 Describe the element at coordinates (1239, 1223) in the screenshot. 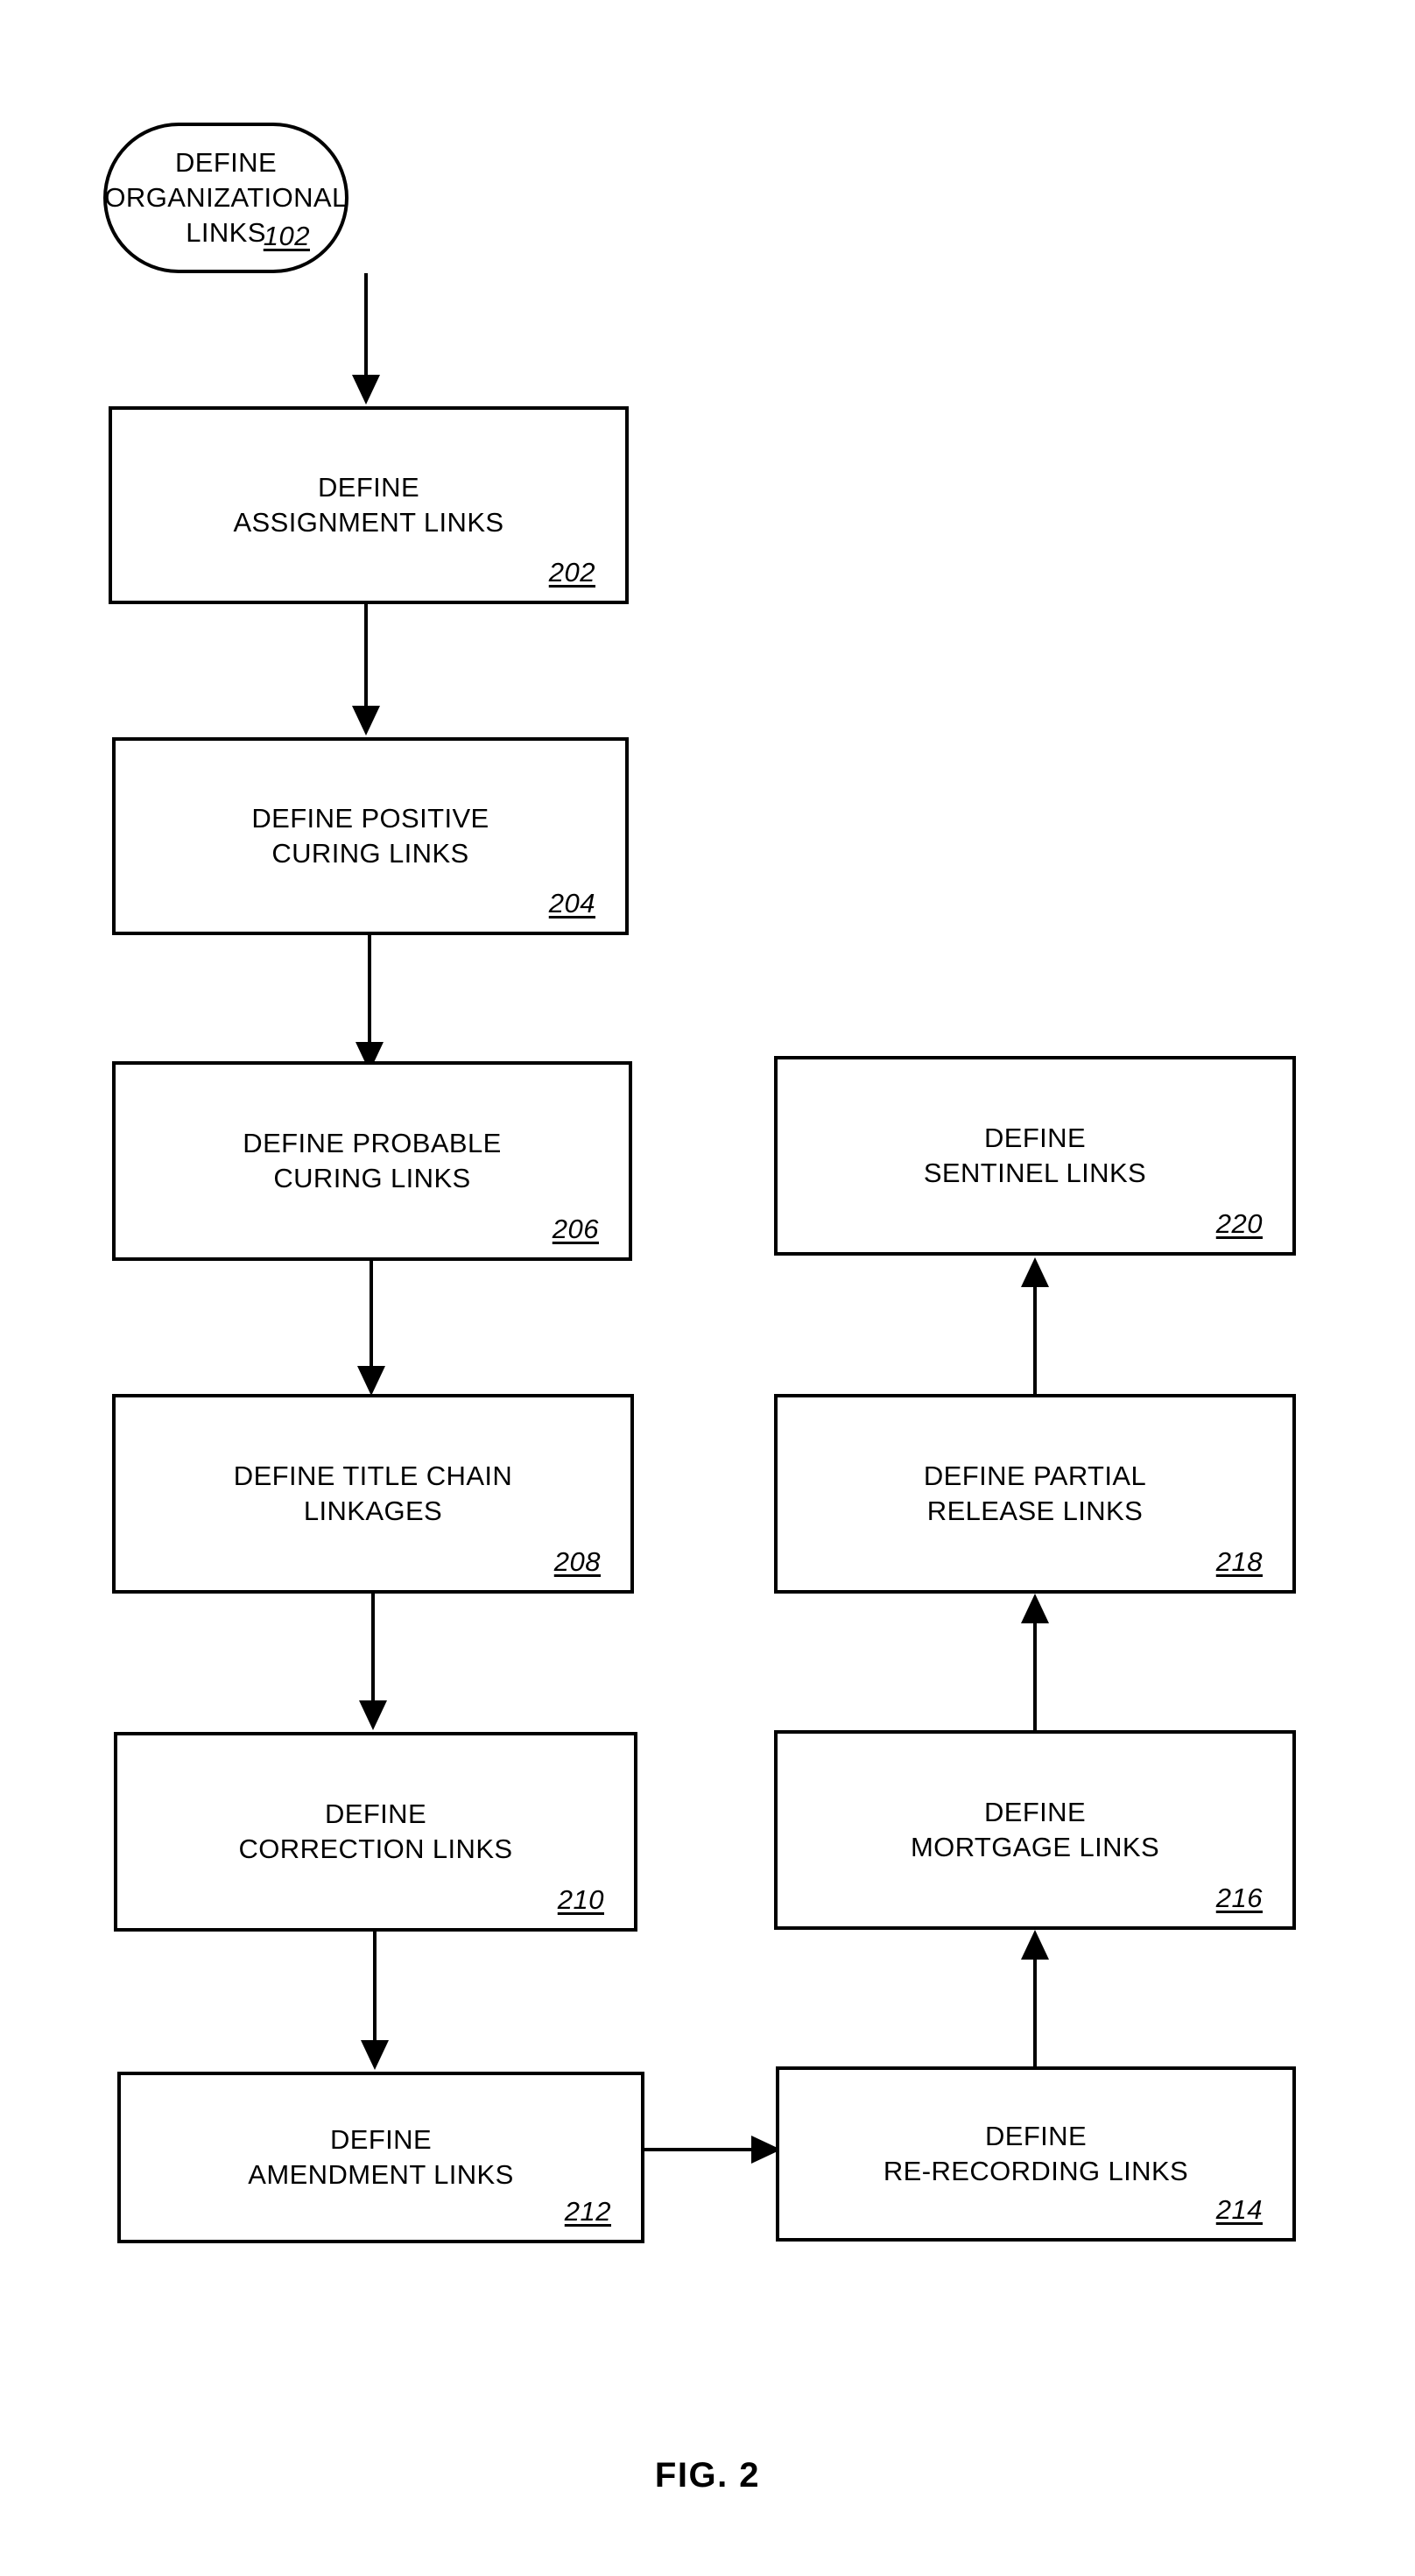

I see `node-reference-numeral: 220` at that location.